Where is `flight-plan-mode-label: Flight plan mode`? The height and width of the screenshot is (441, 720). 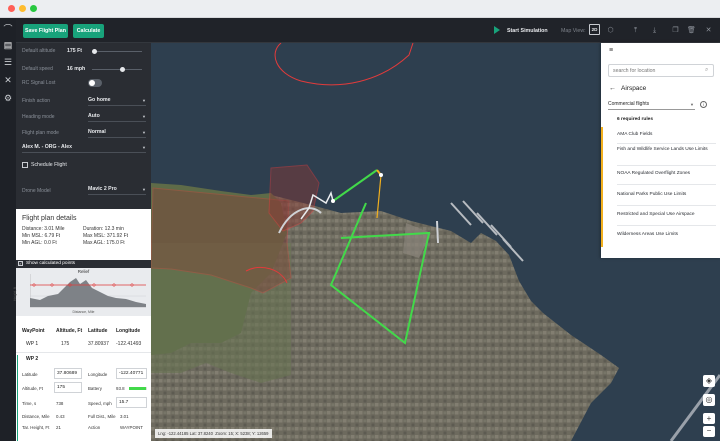 flight-plan-mode-label: Flight plan mode is located at coordinates (40, 133).